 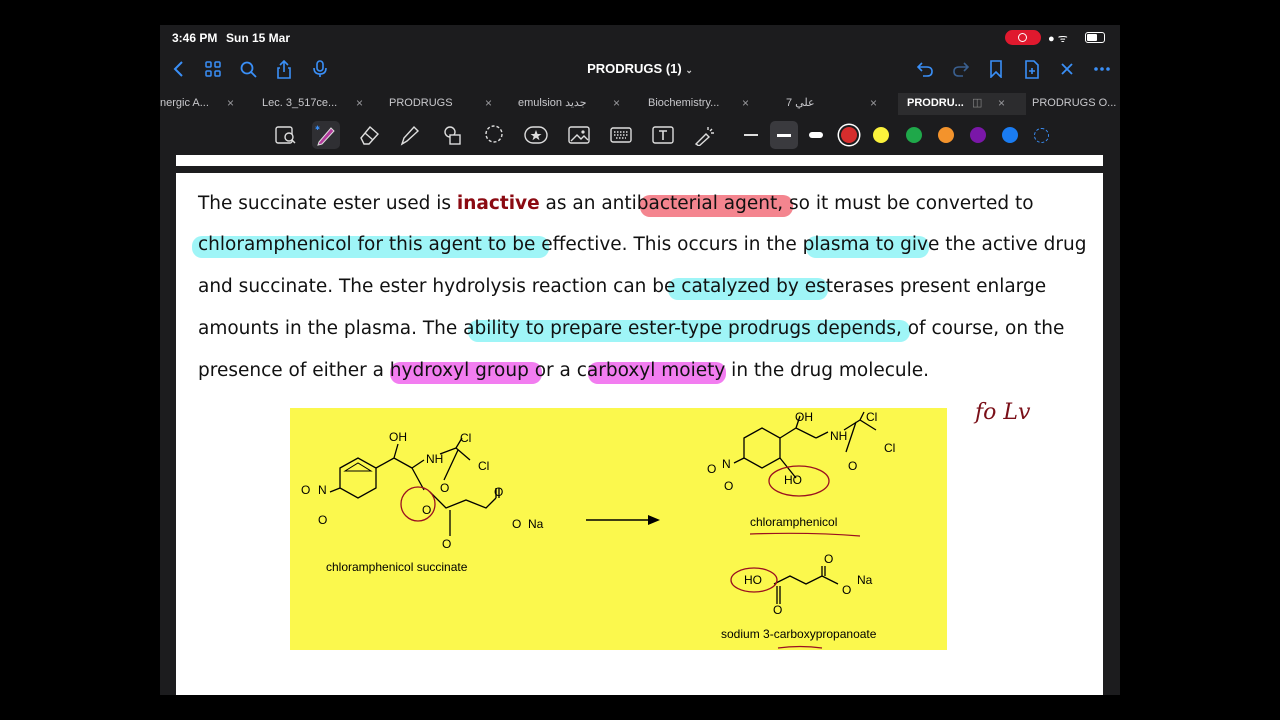 I want to click on color-swatch-blue, so click(x=1010, y=135).